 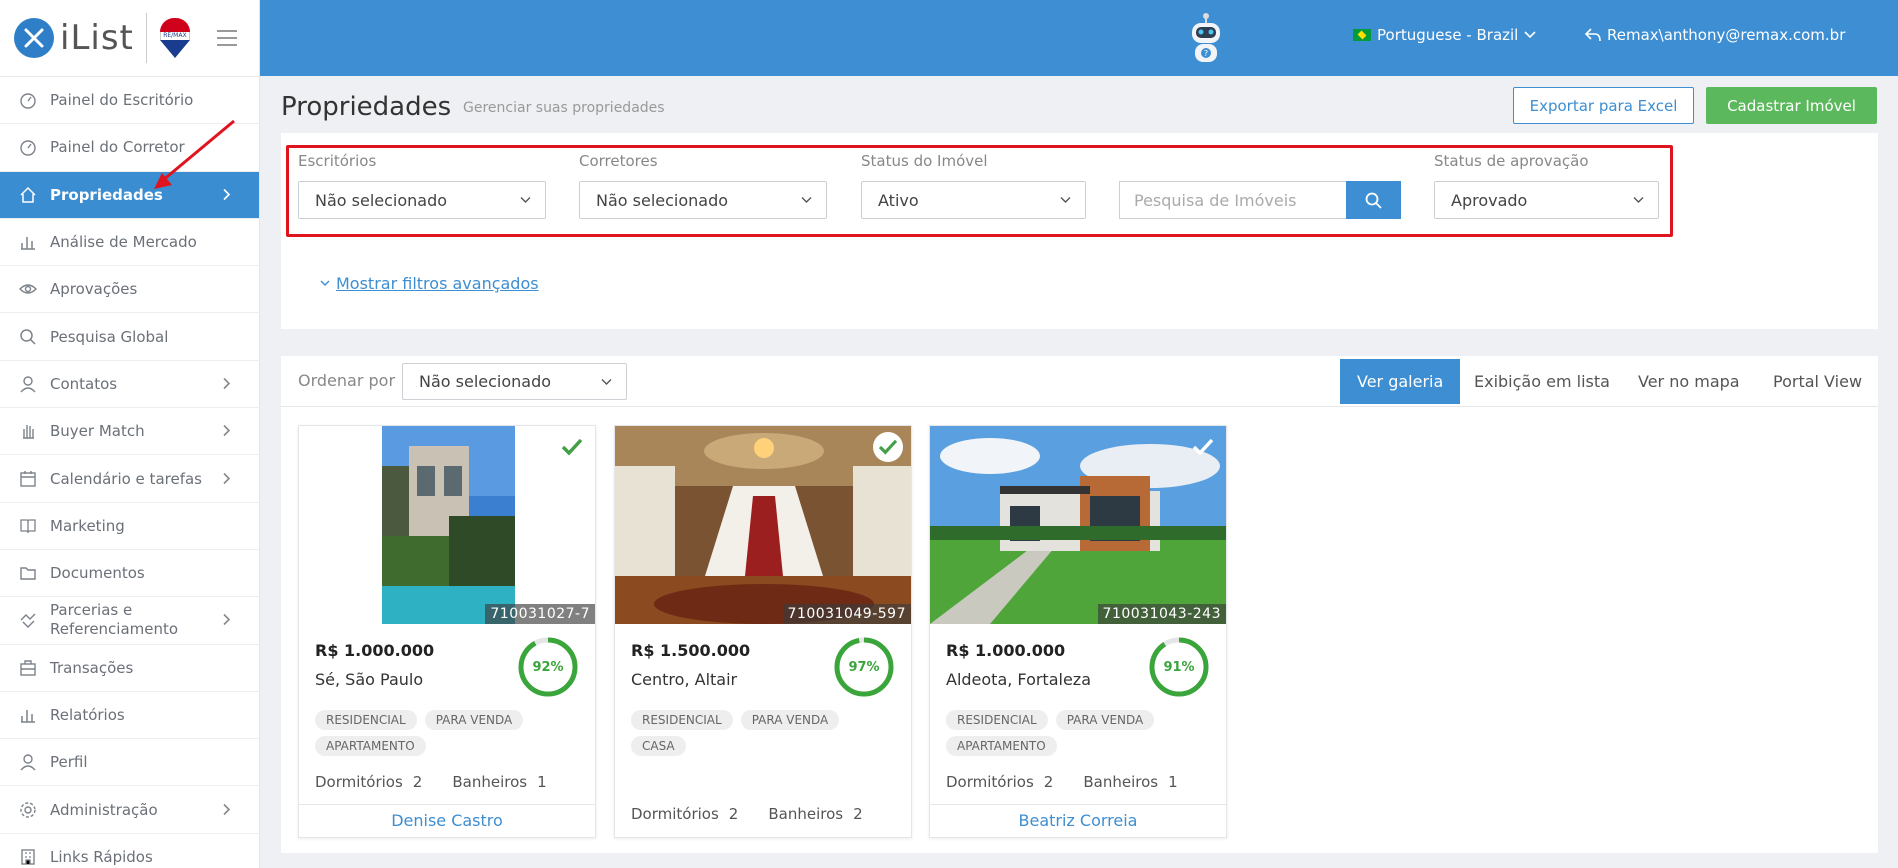 What do you see at coordinates (122, 100) in the screenshot?
I see `sidebar-item-label: Painel do Escritório` at bounding box center [122, 100].